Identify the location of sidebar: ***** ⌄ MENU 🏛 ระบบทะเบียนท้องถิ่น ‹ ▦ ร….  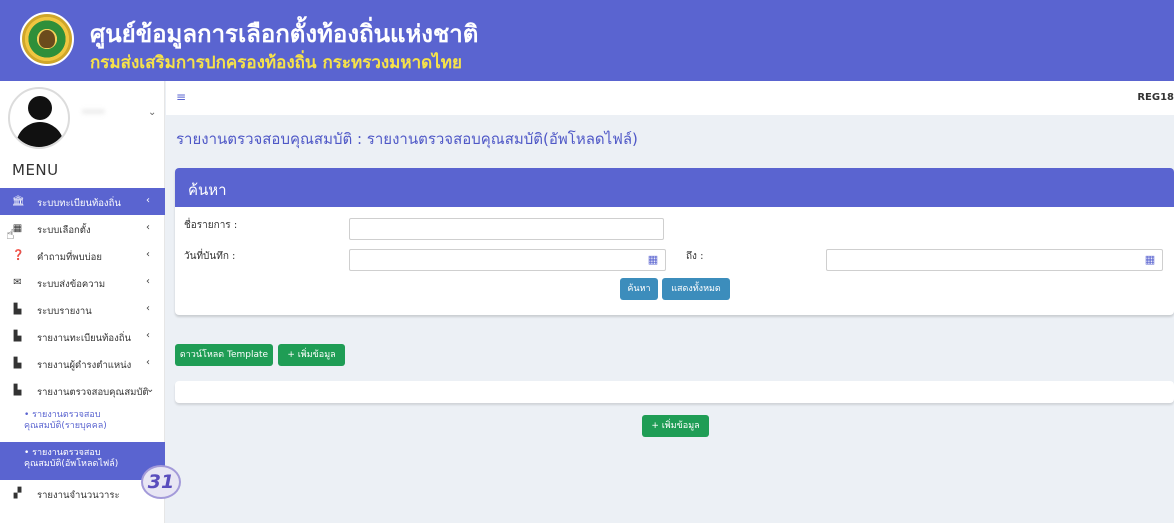
(82, 302).